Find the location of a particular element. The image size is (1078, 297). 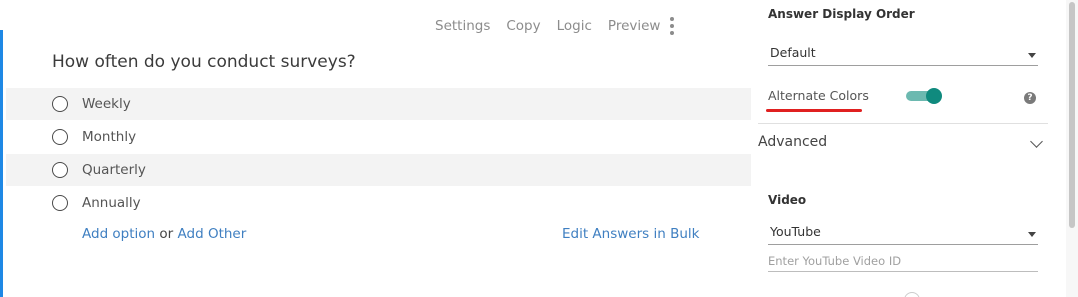

add-other-link: Add Other is located at coordinates (212, 234).